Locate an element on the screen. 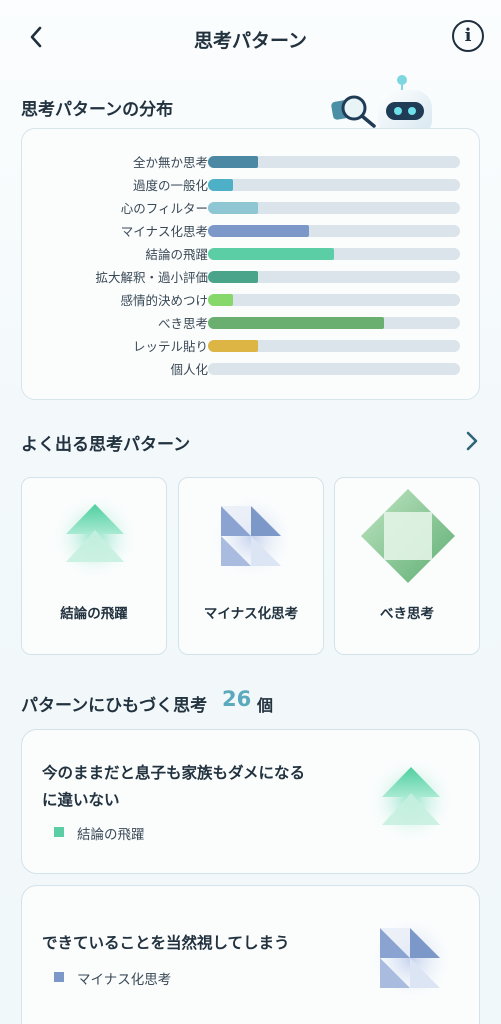 The width and height of the screenshot is (501, 1024). thought-card: できていることを当然視してしまう マイナス化思考 is located at coordinates (250, 954).